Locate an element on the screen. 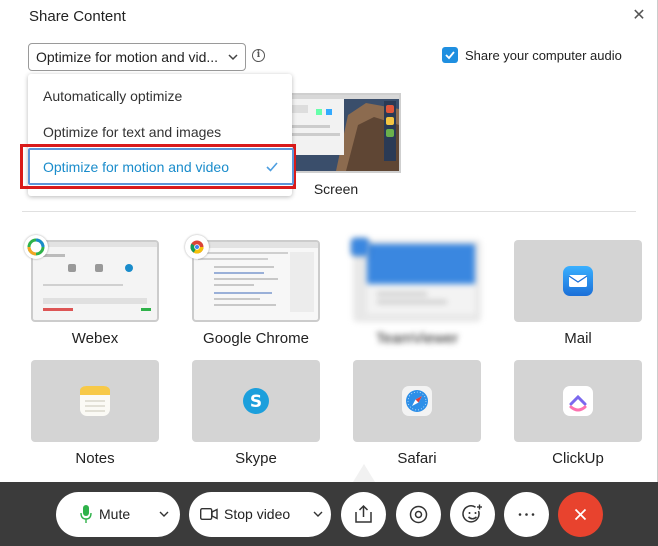  clickup-thumbnail is located at coordinates (578, 401).